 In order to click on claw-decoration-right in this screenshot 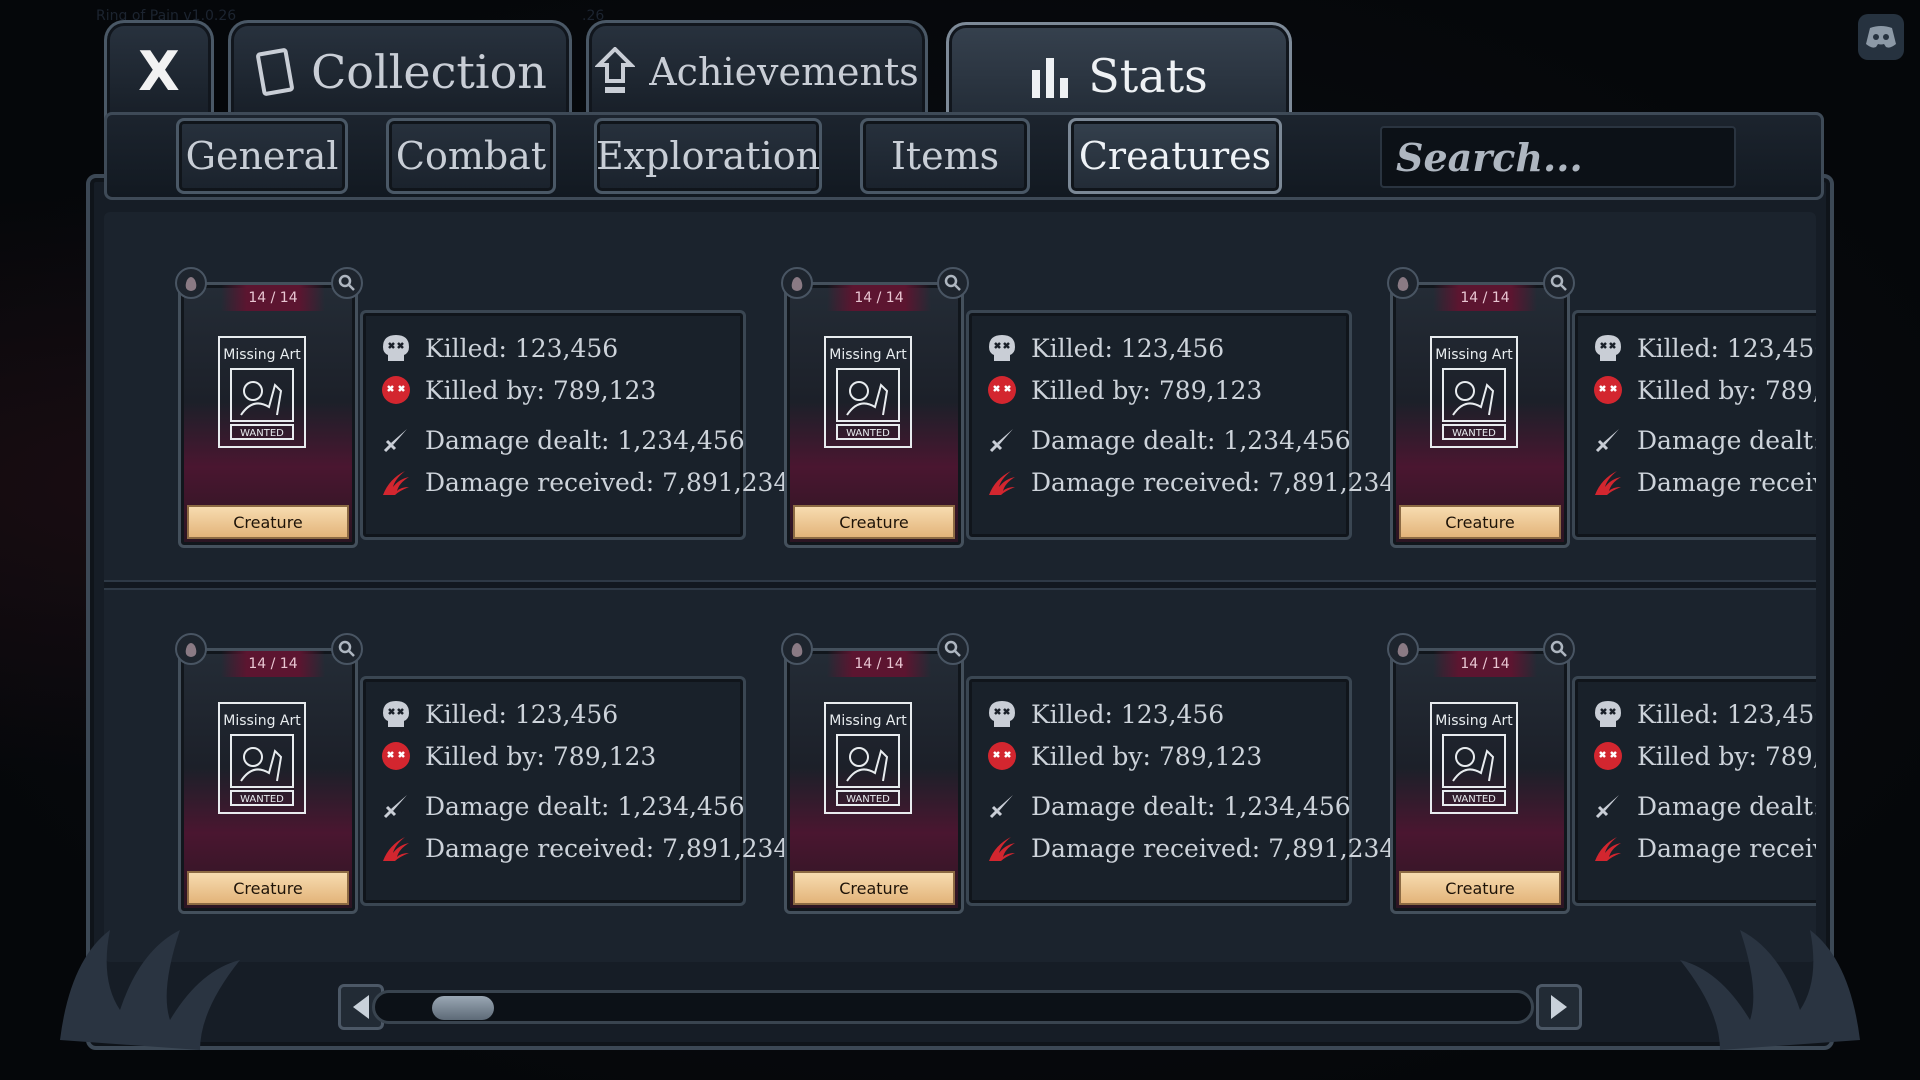, I will do `click(1770, 990)`.